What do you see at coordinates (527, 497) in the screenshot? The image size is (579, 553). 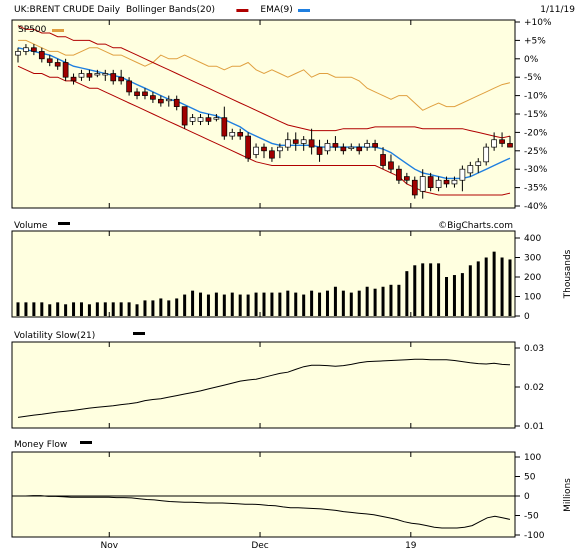 I see `moneyflow-y-tick-label: 0` at bounding box center [527, 497].